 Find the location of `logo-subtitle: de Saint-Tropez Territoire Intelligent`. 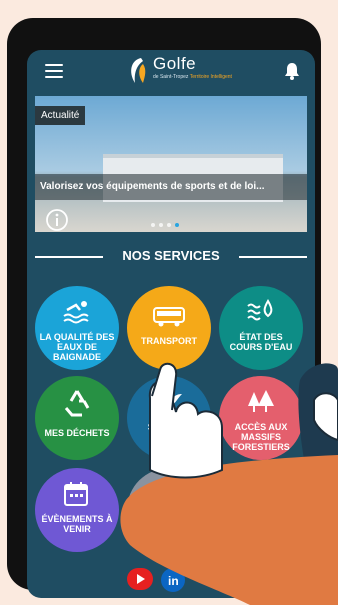

logo-subtitle: de Saint-Tropez Territoire Intelligent is located at coordinates (192, 77).